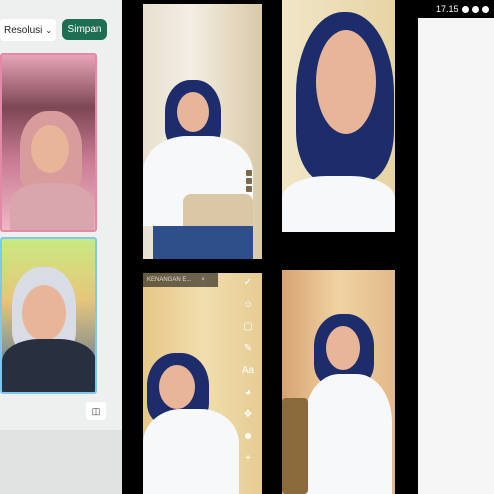 The height and width of the screenshot is (494, 494). What do you see at coordinates (248, 459) in the screenshot?
I see `add-icon: +` at bounding box center [248, 459].